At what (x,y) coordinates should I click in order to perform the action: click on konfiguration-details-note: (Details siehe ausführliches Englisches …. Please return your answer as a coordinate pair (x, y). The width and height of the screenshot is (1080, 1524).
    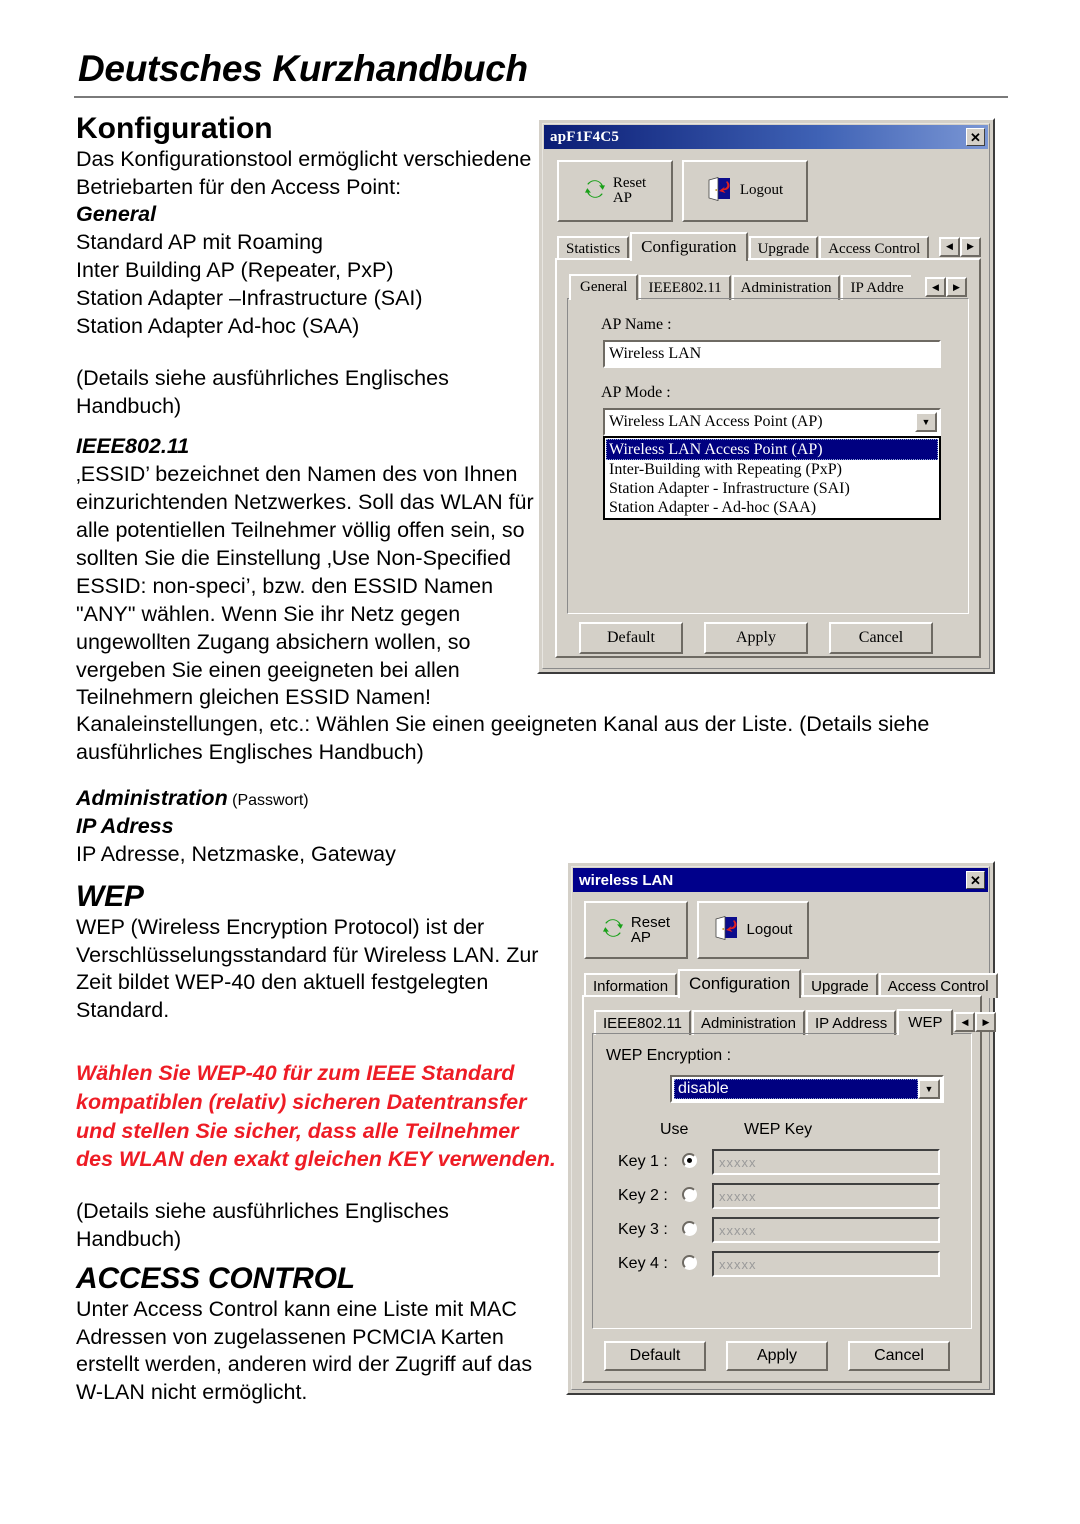
    Looking at the image, I should click on (262, 392).